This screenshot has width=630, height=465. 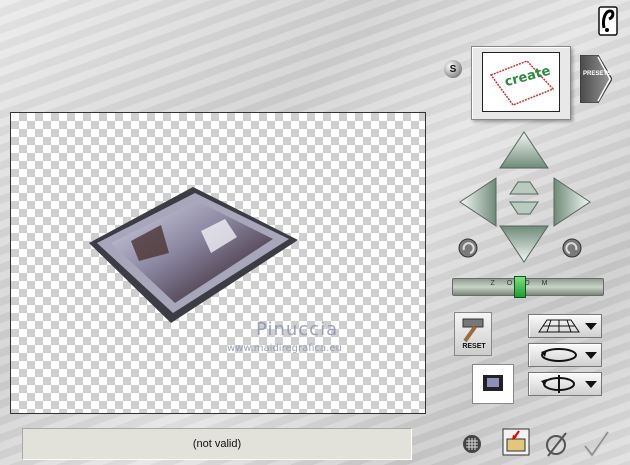 What do you see at coordinates (596, 444) in the screenshot?
I see `ok-checkmark-icon` at bounding box center [596, 444].